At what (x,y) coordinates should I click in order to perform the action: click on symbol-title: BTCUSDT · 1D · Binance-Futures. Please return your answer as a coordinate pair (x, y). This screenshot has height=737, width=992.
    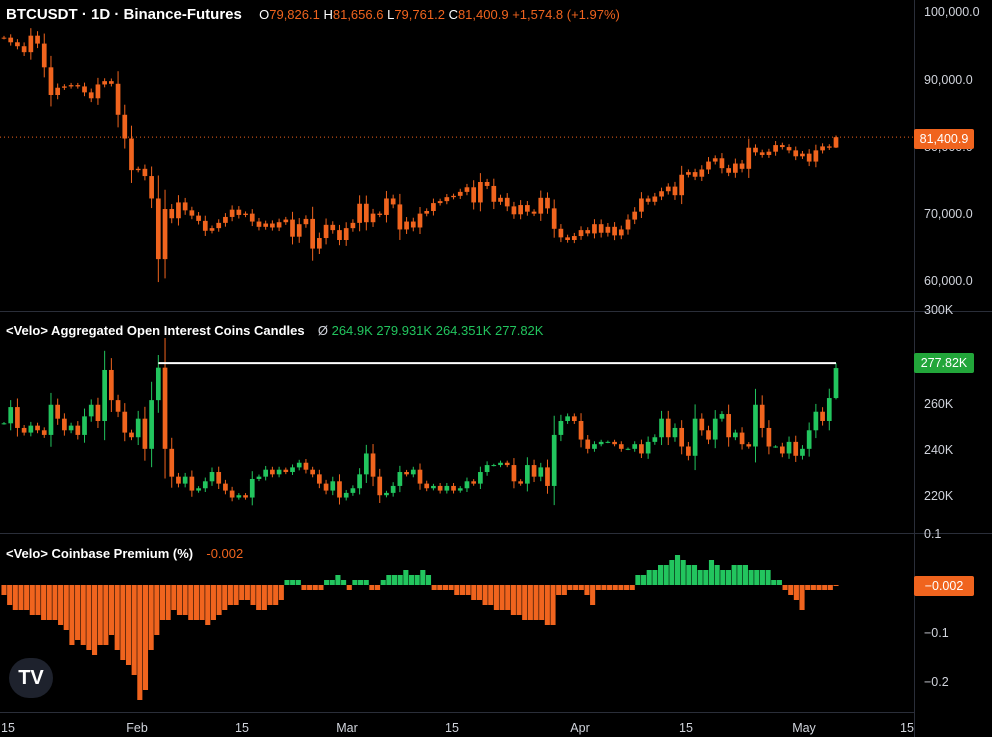
    Looking at the image, I should click on (124, 14).